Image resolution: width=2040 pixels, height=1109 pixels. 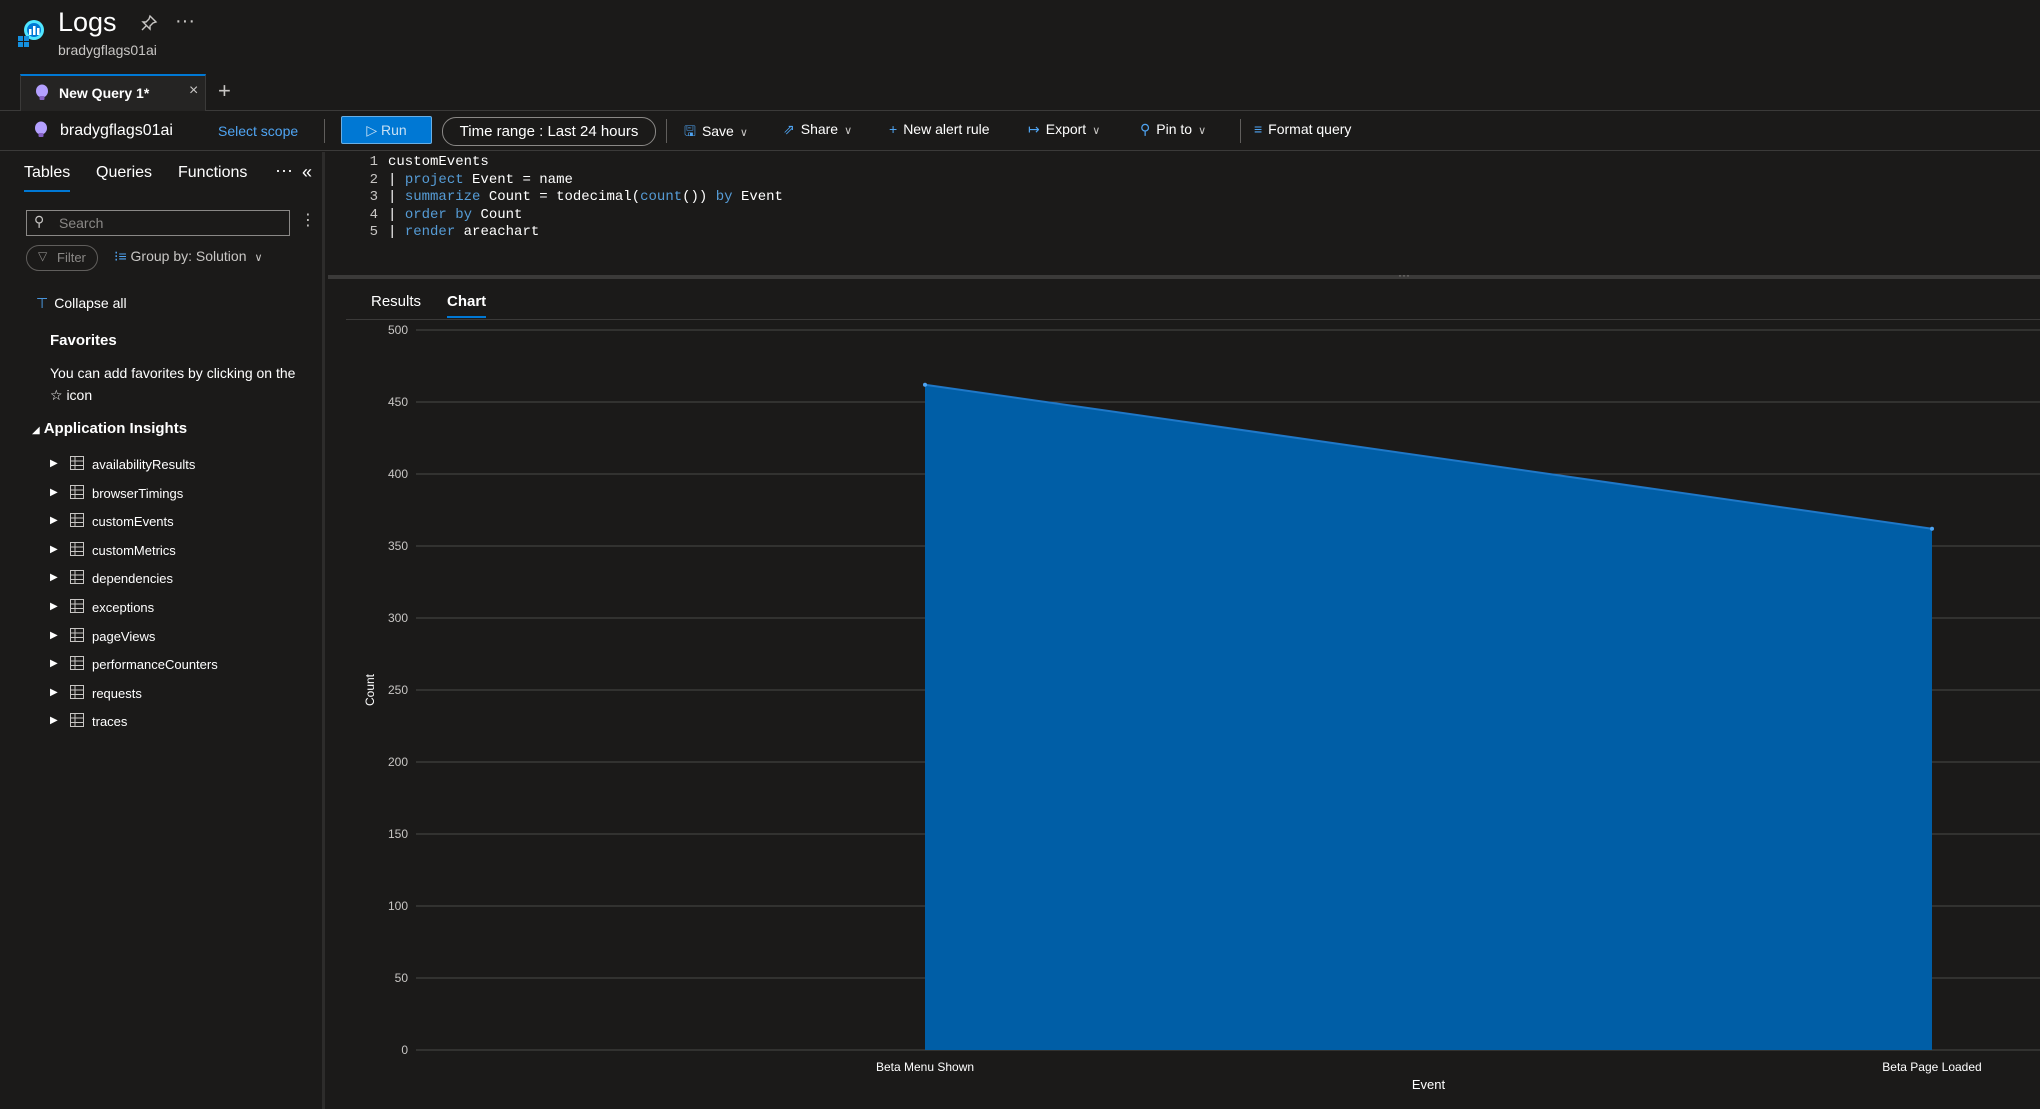 What do you see at coordinates (1310, 129) in the screenshot?
I see `format-query-label: Format query` at bounding box center [1310, 129].